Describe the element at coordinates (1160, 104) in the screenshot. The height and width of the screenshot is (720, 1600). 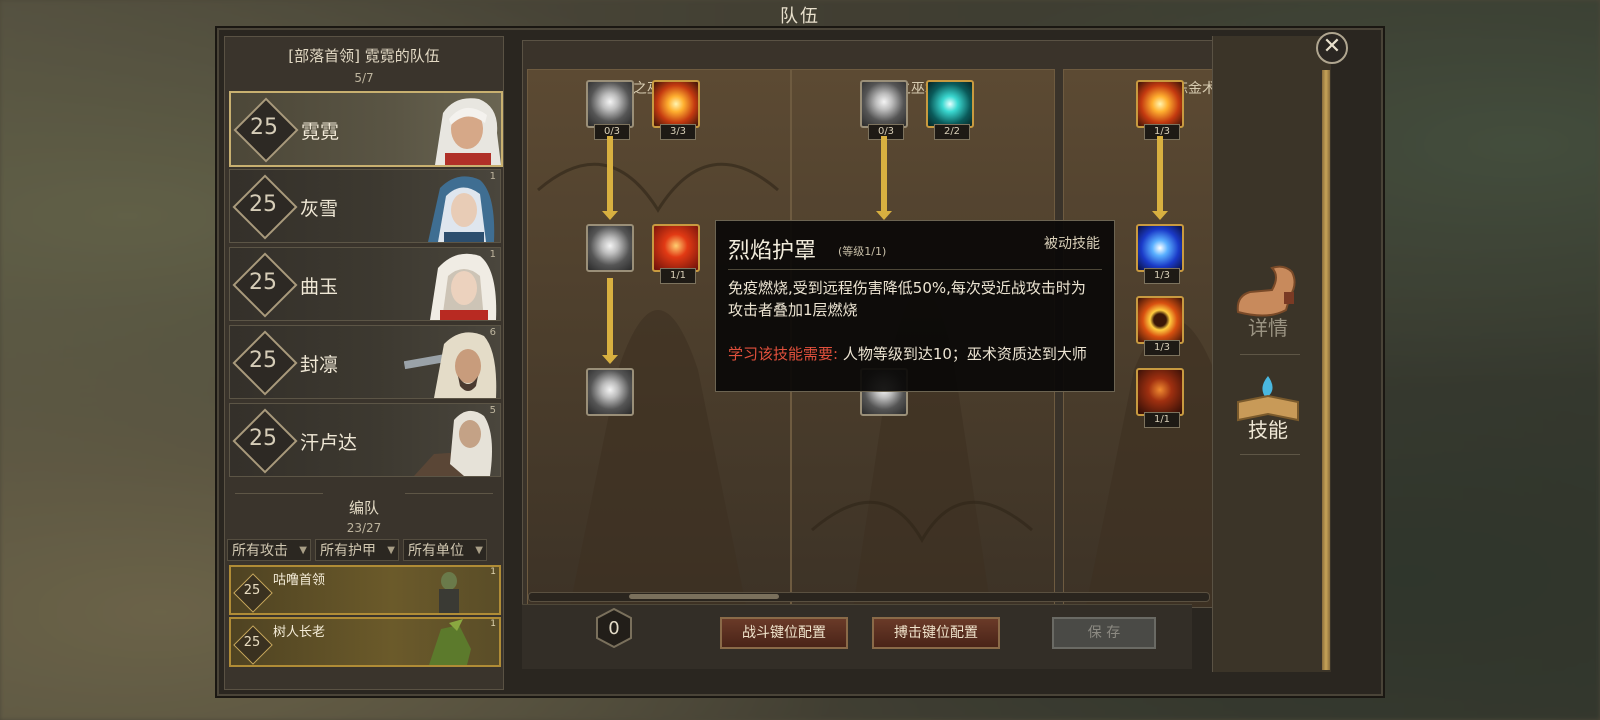
I see `alchemy-skill-sun-icon` at that location.